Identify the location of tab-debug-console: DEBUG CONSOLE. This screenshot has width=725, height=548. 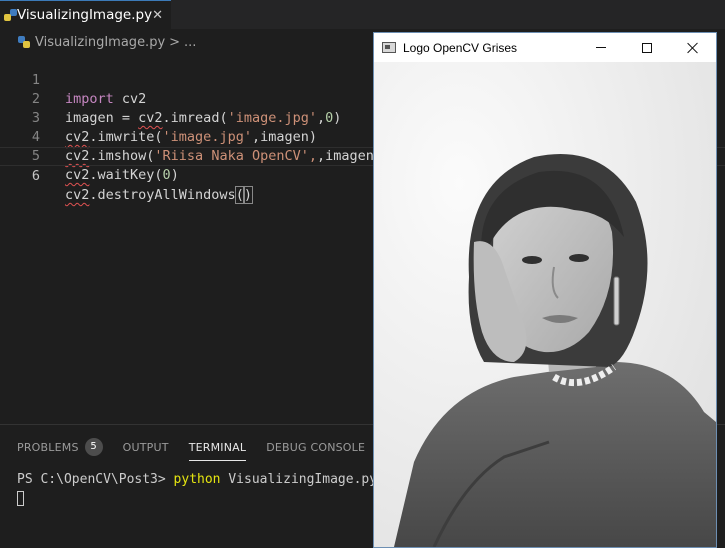
(315, 447).